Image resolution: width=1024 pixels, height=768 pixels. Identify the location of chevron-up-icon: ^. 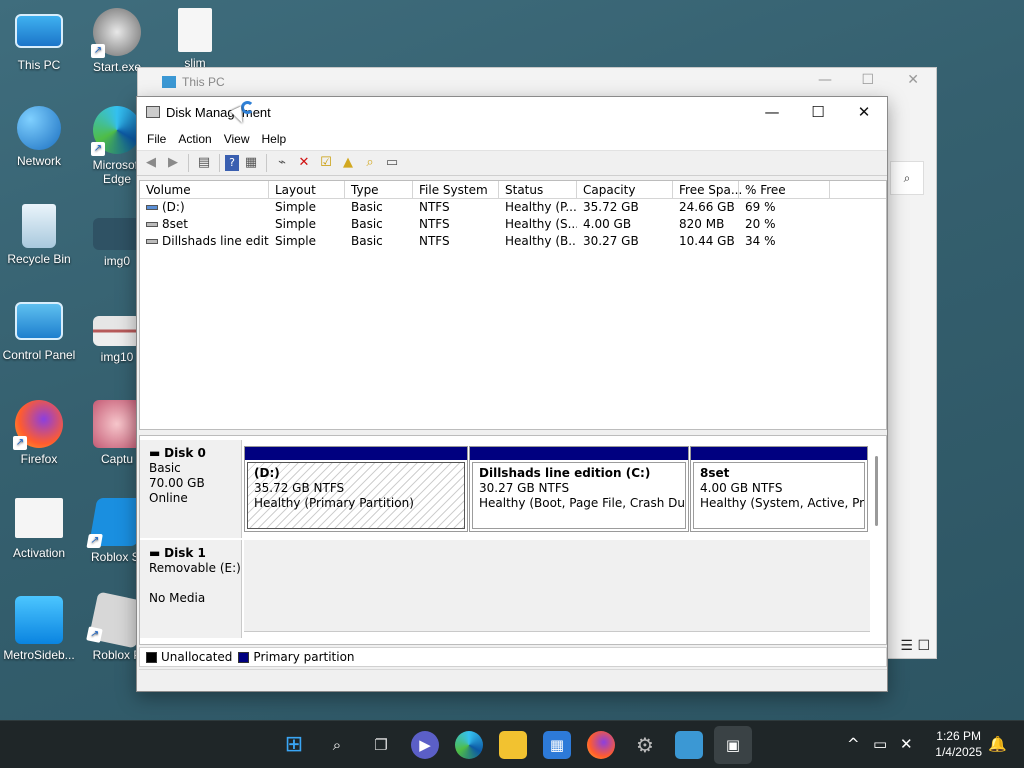
(853, 744).